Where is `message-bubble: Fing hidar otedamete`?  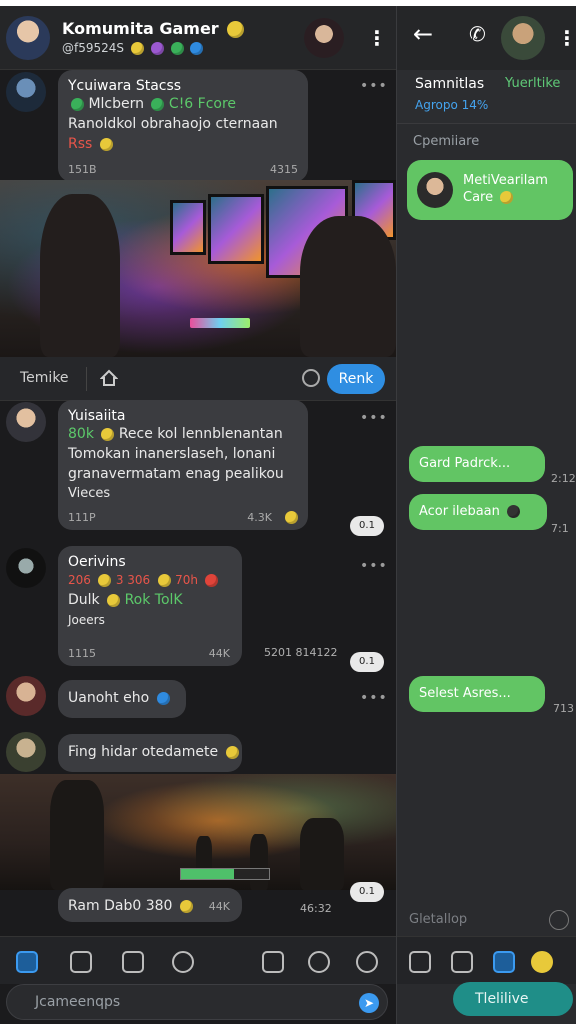 message-bubble: Fing hidar otedamete is located at coordinates (150, 753).